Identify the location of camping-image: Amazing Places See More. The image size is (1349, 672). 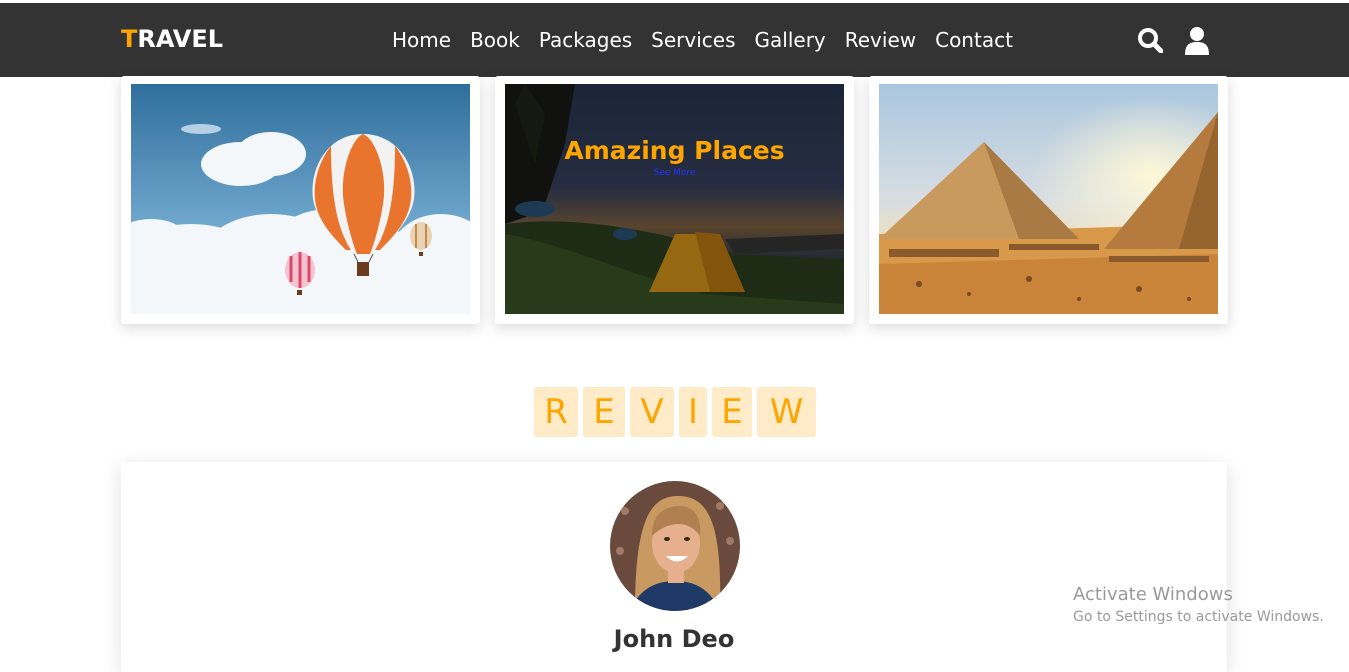
(674, 199).